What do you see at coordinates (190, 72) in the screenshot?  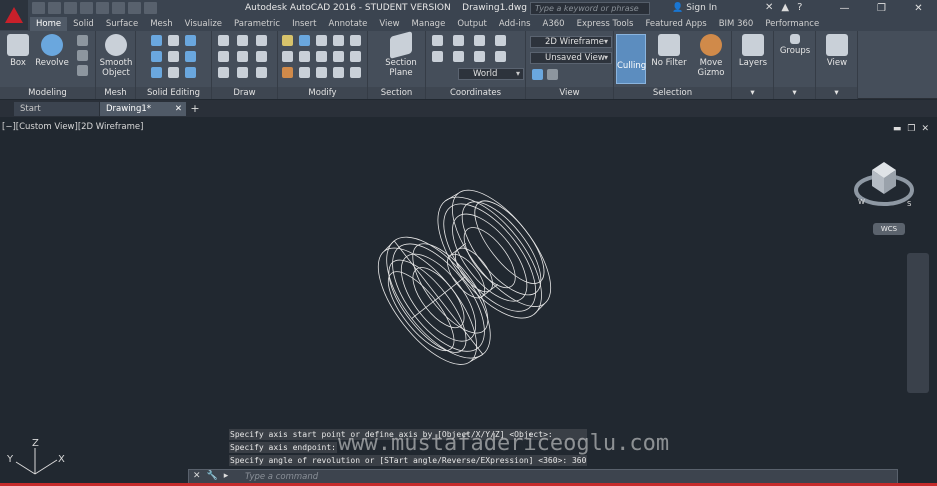 I see `fillet-edges-icon` at bounding box center [190, 72].